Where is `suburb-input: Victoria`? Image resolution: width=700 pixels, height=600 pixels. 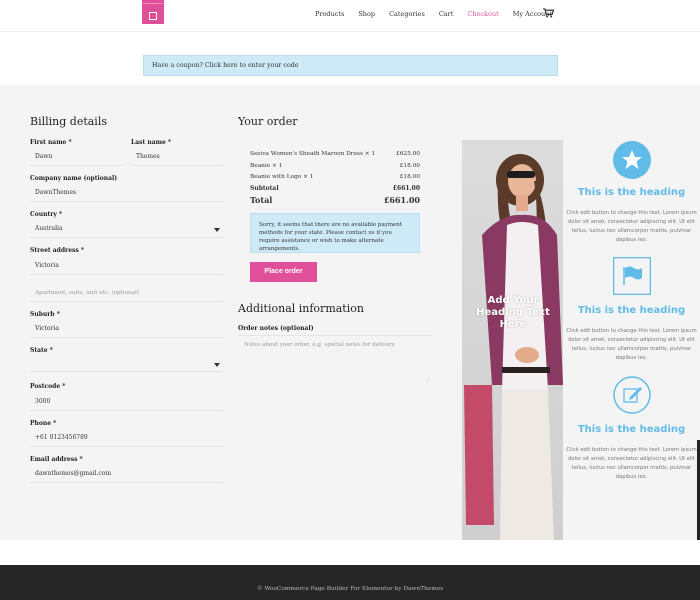
suburb-input: Victoria is located at coordinates (126, 331).